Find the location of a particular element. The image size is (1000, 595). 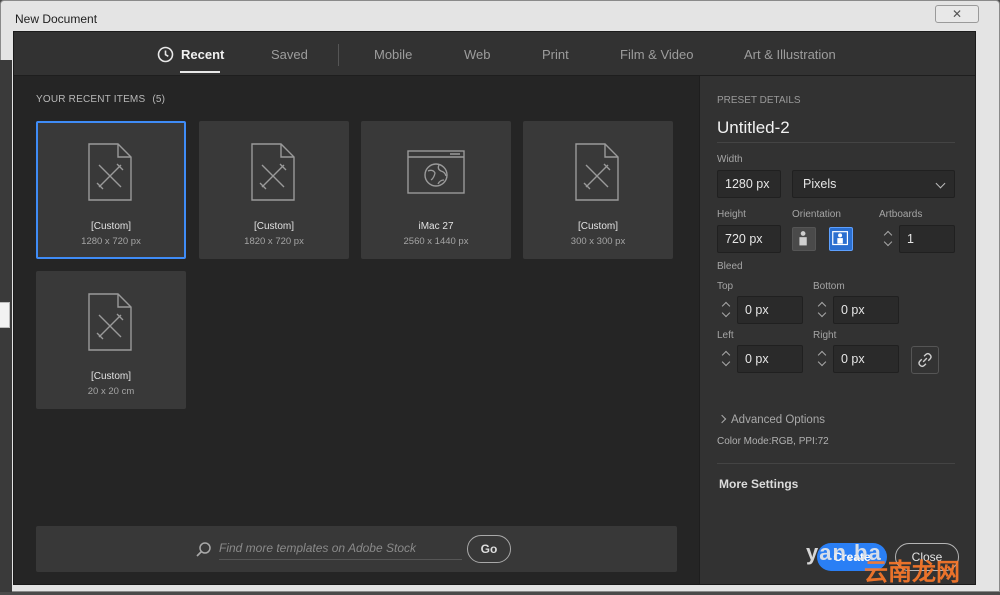

recent-item: iMac 27 2560 x 1440 px is located at coordinates (436, 190).